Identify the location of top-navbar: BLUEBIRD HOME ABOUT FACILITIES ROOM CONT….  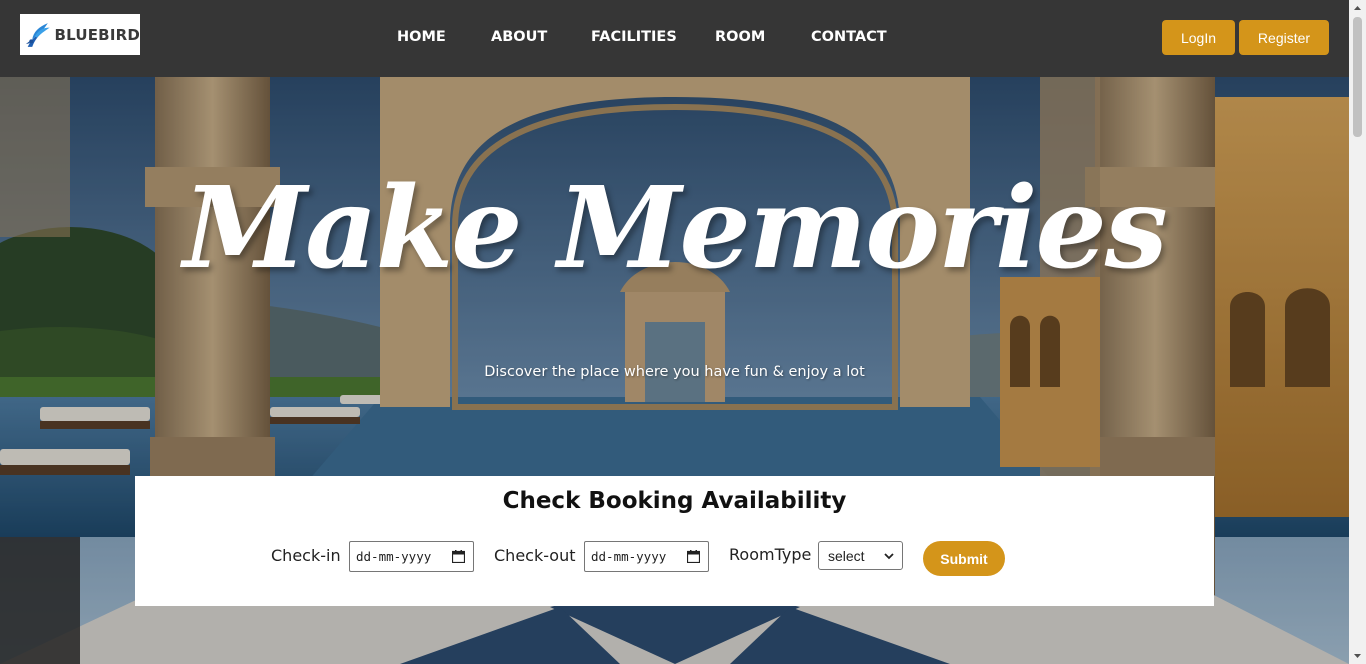
(674, 38).